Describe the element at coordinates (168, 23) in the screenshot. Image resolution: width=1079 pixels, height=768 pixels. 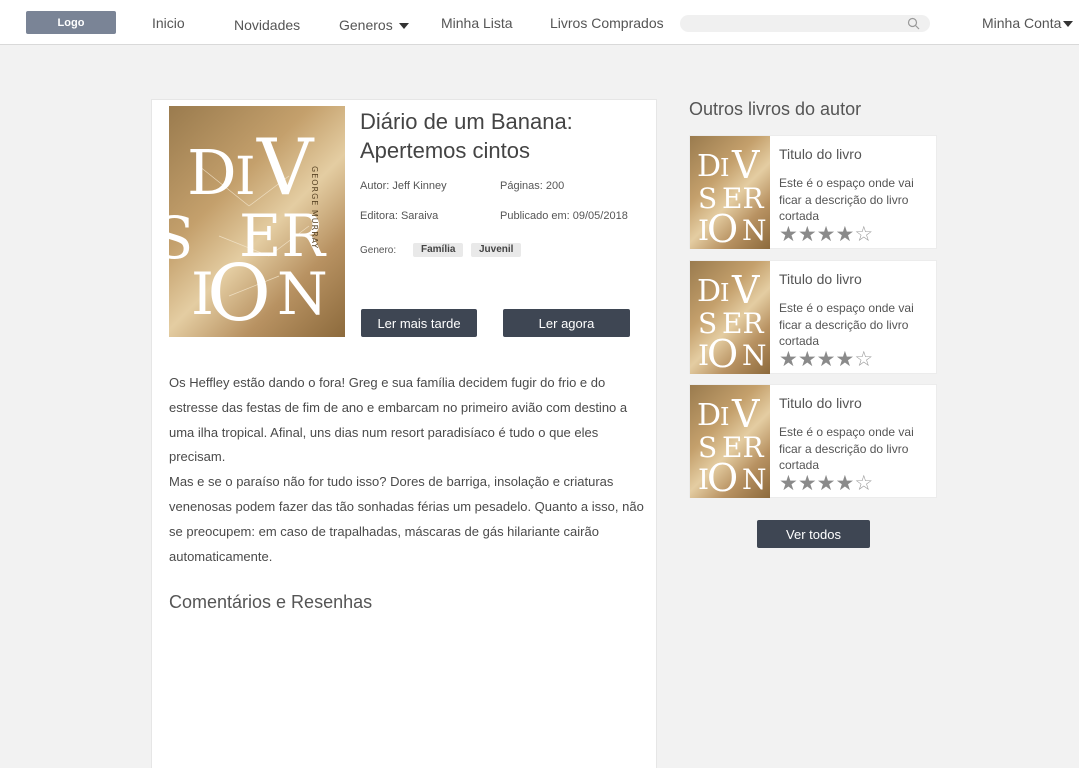
I see `nav-item-inicio: Inicio` at that location.